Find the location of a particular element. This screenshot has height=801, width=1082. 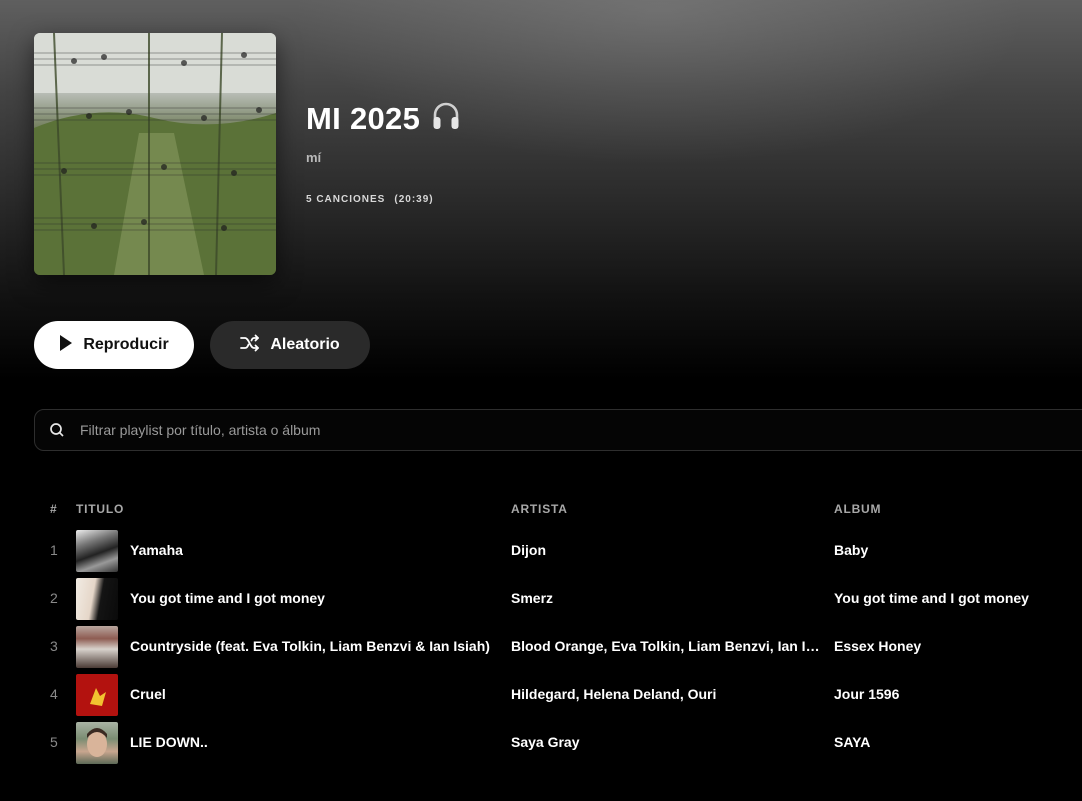

table-row: 5 LIE DOWN.. Saya Gray SAYA is located at coordinates (558, 743).